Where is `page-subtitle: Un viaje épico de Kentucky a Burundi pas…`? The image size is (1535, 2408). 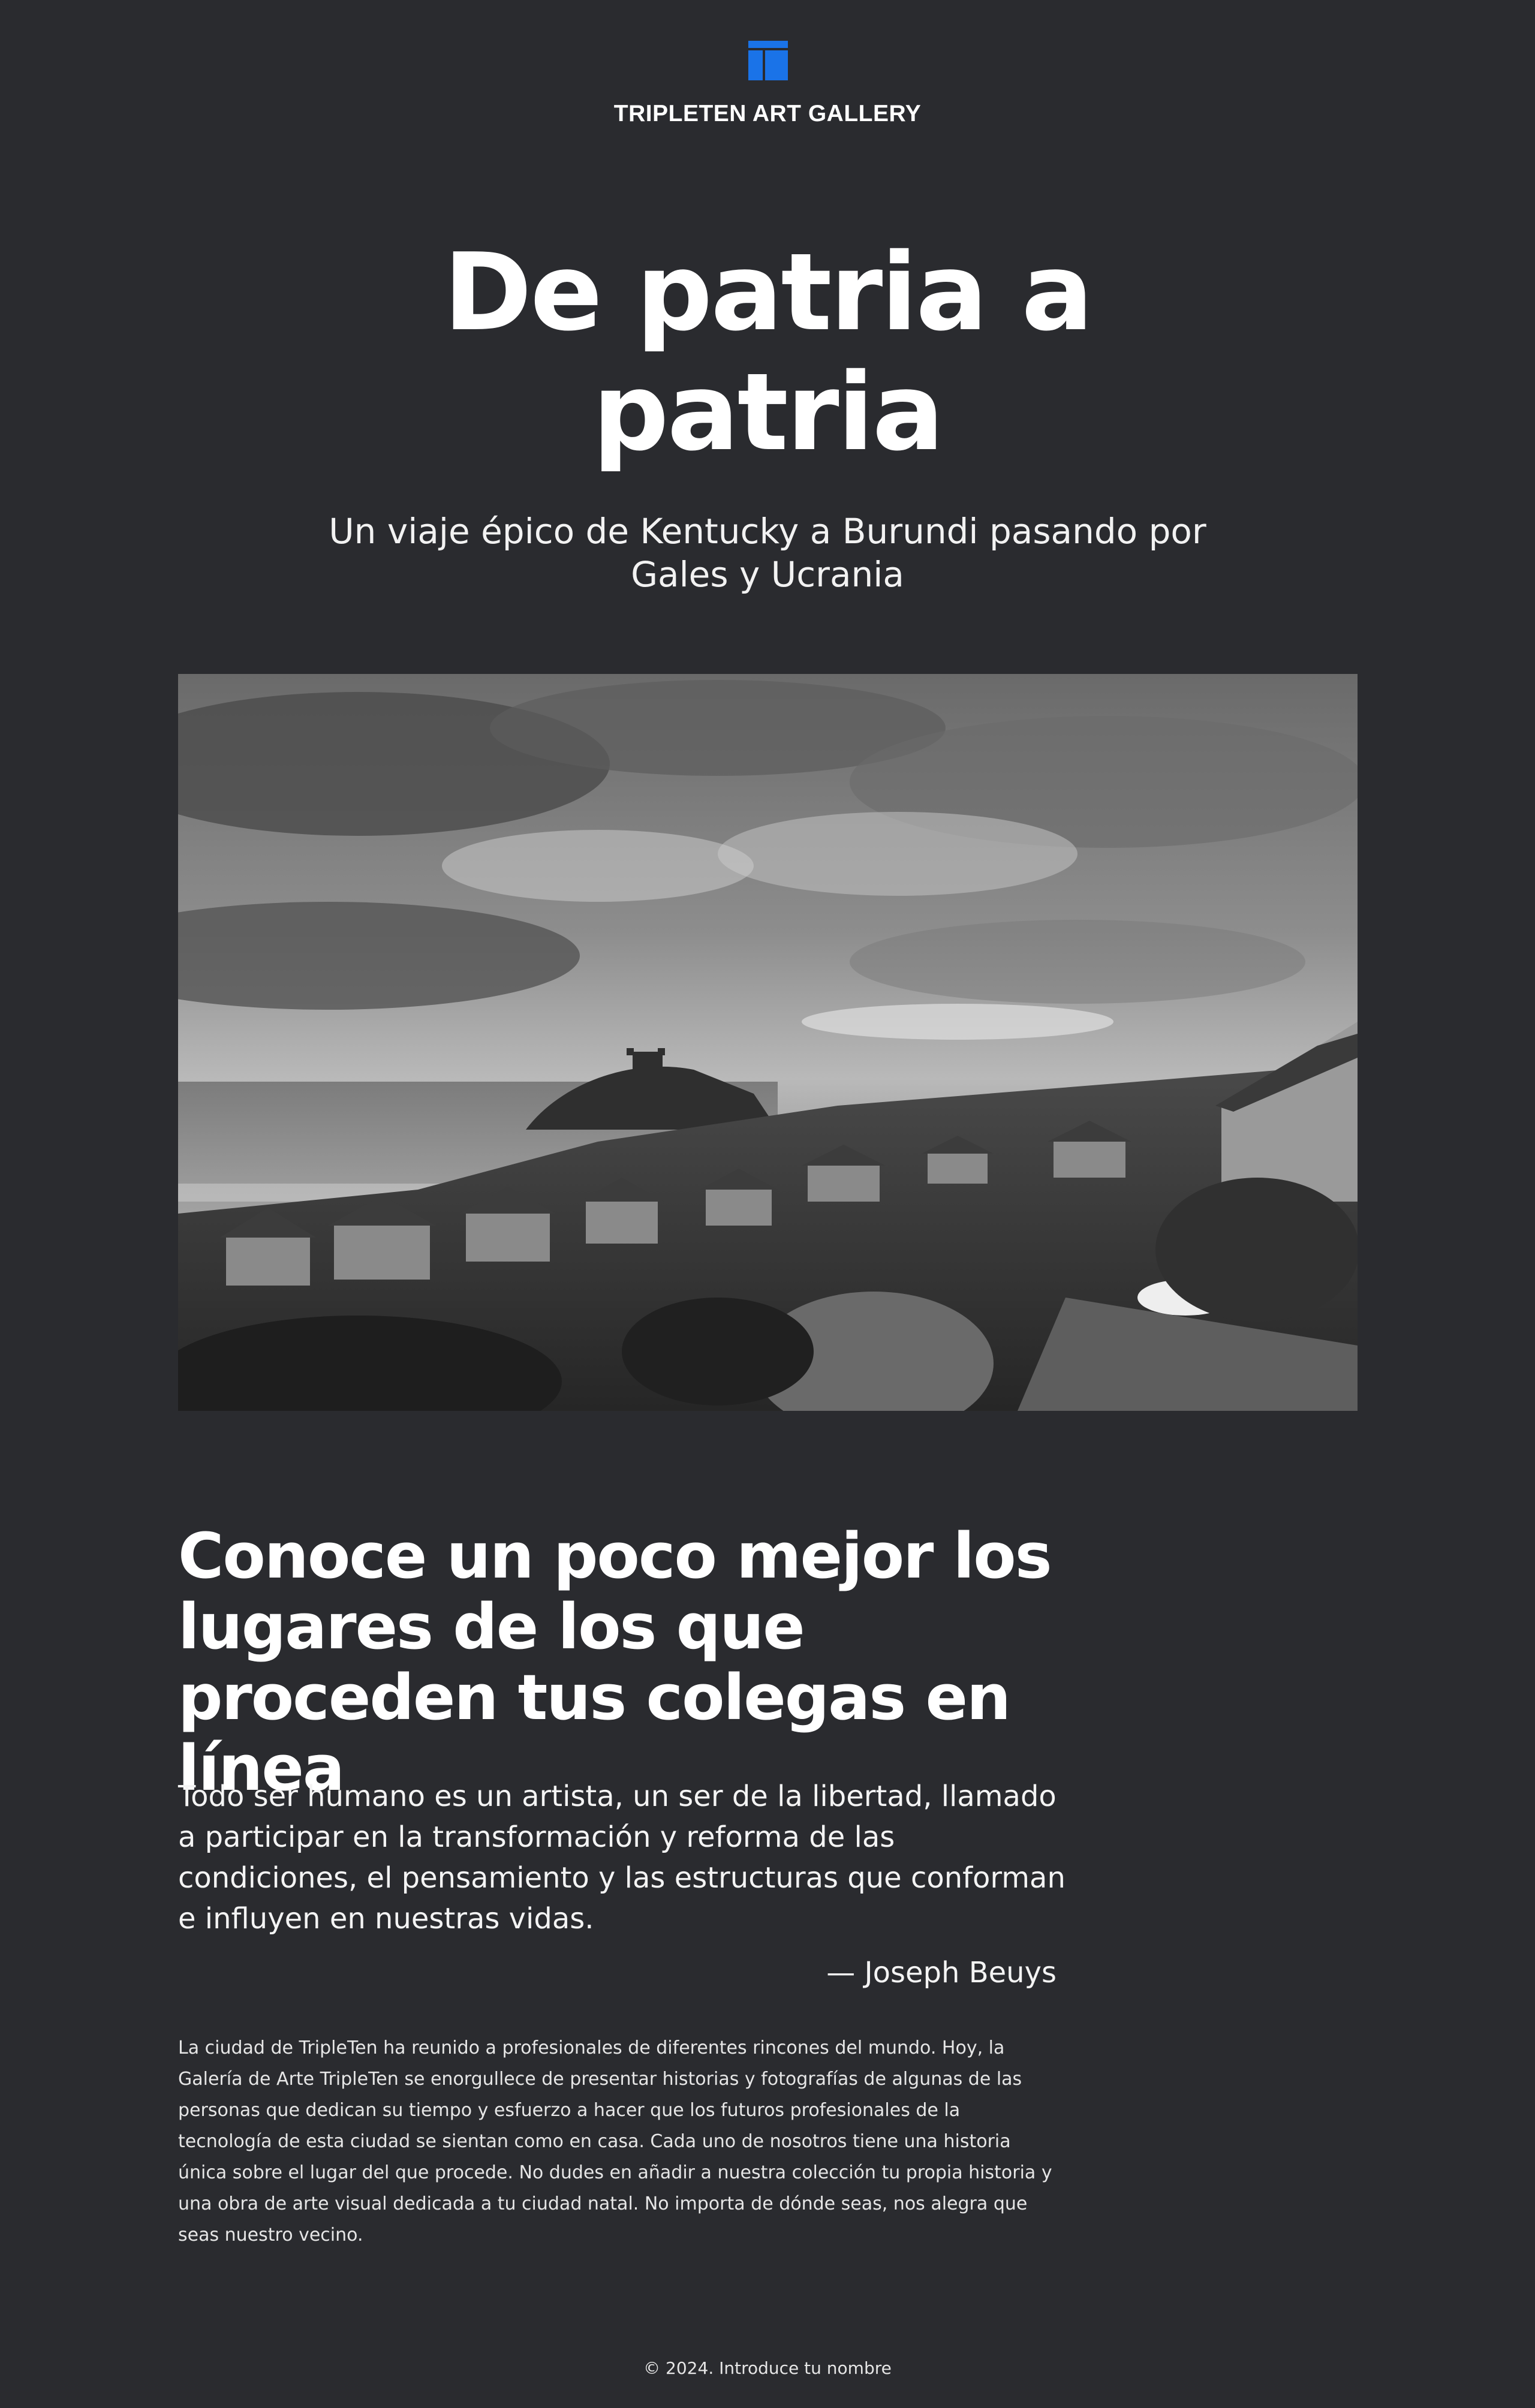
page-subtitle: Un viaje épico de Kentucky a Burundi pas… is located at coordinates (767, 553).